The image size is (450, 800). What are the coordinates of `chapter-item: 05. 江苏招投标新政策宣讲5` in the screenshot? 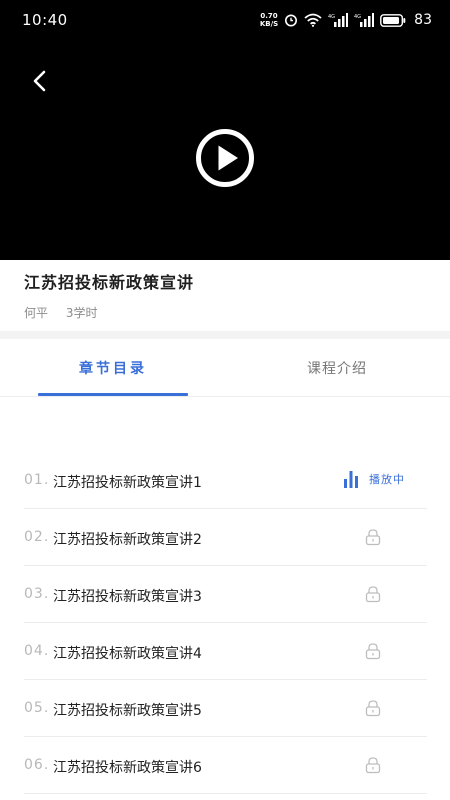 It's located at (225, 708).